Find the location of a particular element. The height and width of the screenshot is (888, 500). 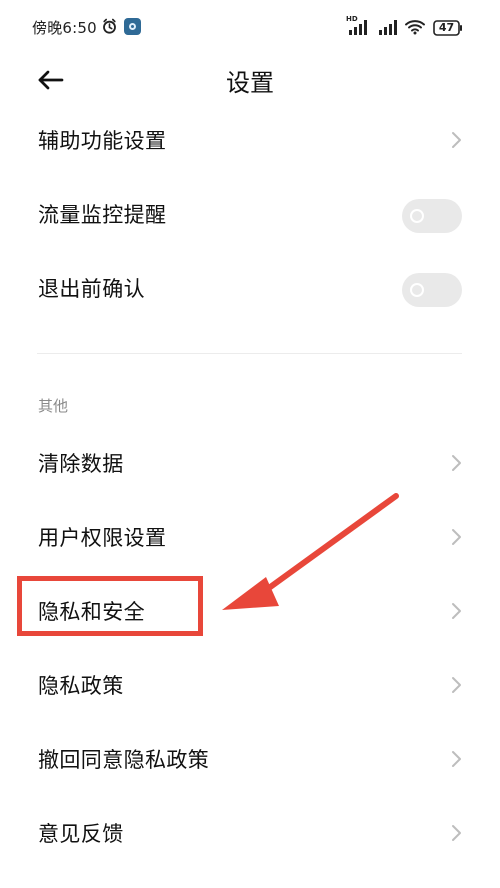

settings-row-traffic-monitor: 流量监控提醒 is located at coordinates (250, 216).